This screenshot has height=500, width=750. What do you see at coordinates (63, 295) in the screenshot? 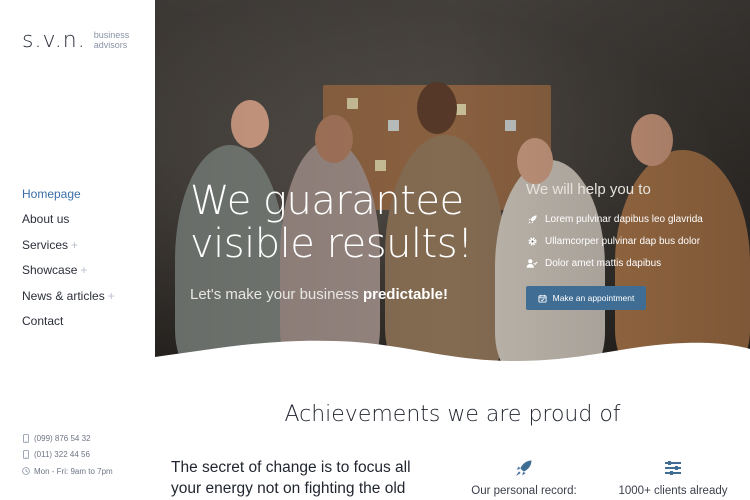
I see `nav-item-label: News & articles` at bounding box center [63, 295].